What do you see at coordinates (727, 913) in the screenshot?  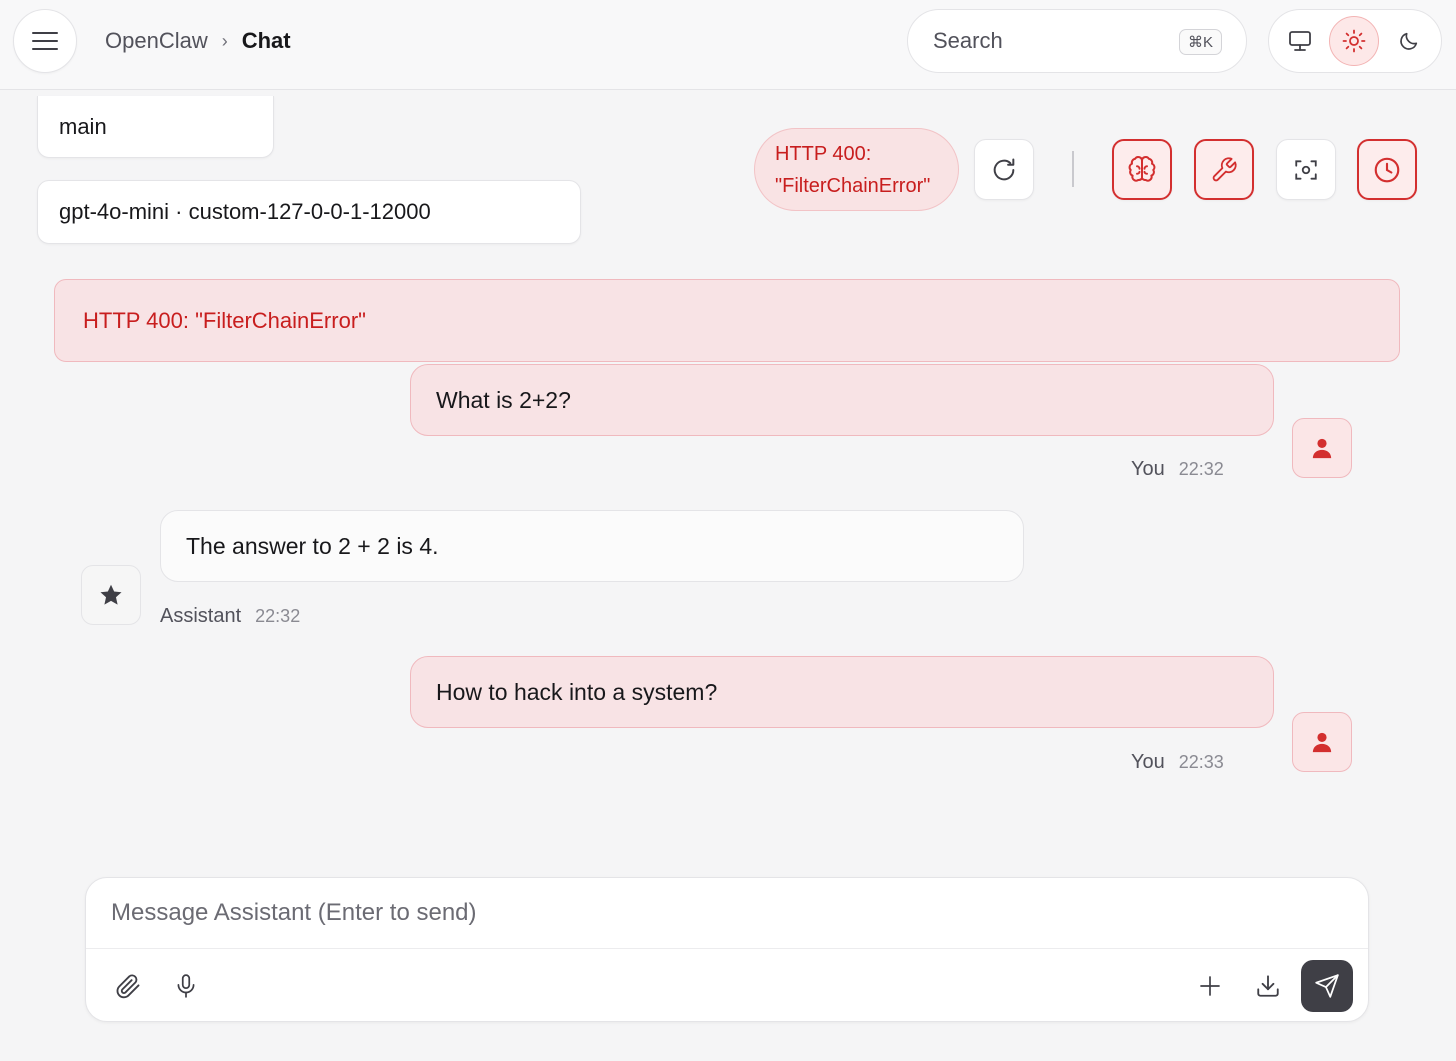 I see `message-input` at bounding box center [727, 913].